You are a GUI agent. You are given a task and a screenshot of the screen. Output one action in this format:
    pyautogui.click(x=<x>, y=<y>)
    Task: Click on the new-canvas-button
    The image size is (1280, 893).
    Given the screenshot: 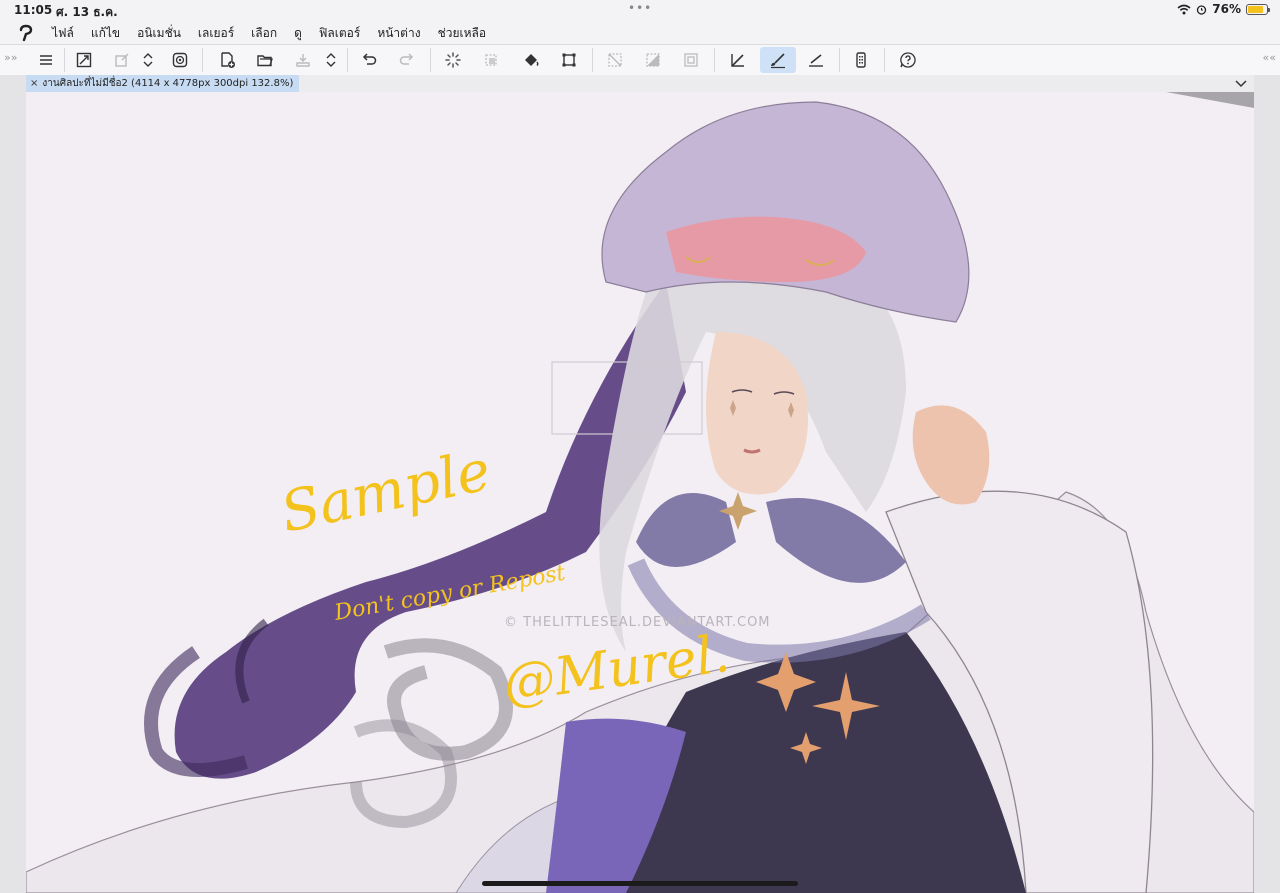 What is the action you would take?
    pyautogui.click(x=227, y=60)
    